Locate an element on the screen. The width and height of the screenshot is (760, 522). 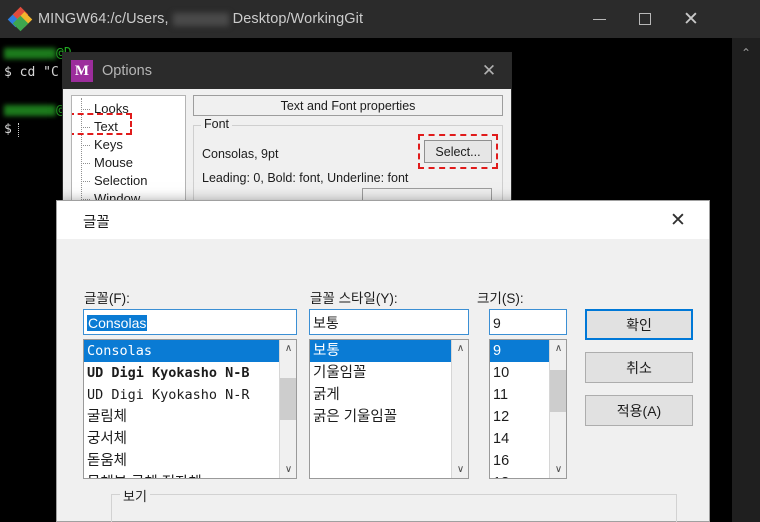
minimize-icon is located at coordinates (599, 19).